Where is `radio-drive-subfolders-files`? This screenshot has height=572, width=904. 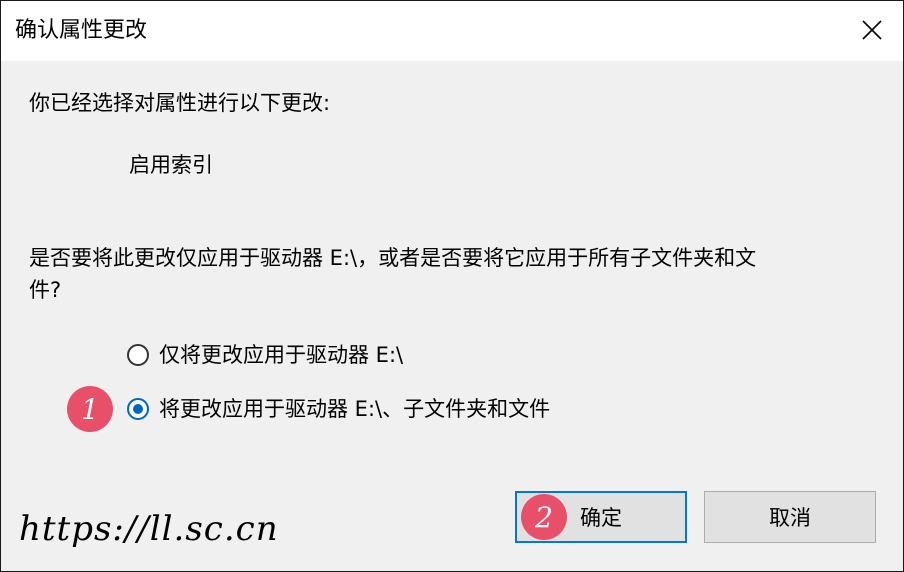
radio-drive-subfolders-files is located at coordinates (138, 409).